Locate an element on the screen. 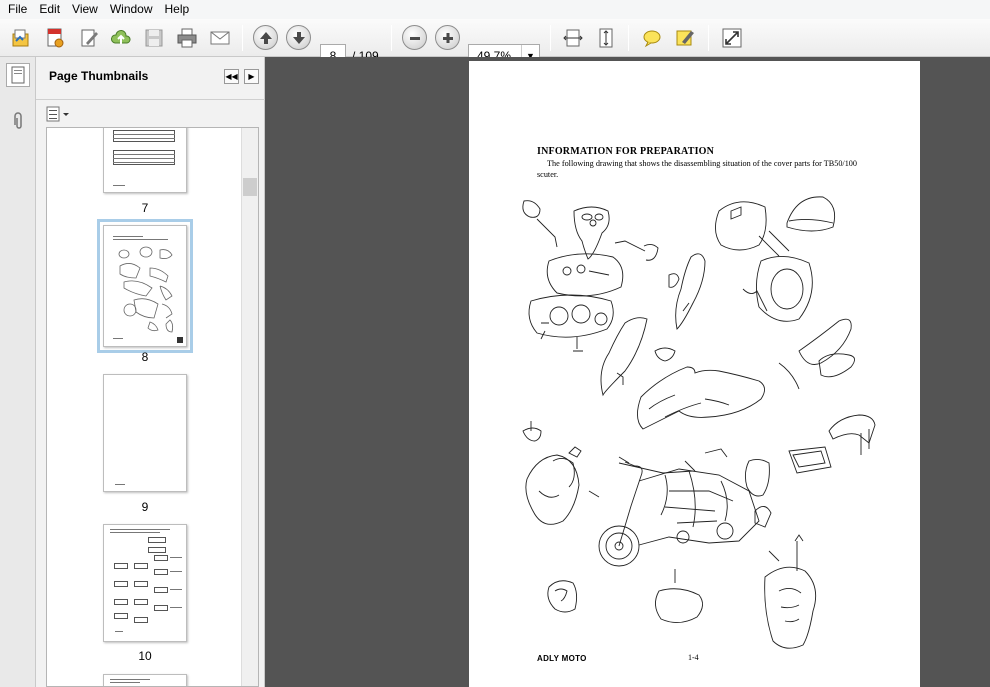  zoom-in-button is located at coordinates (447, 37).